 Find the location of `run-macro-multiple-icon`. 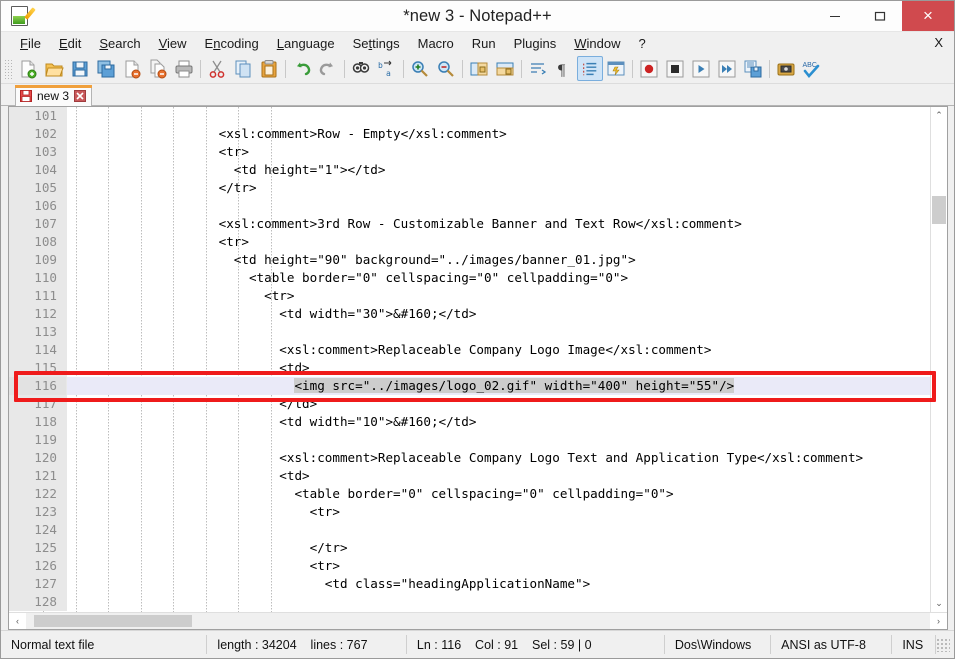

run-macro-multiple-icon is located at coordinates (727, 68).